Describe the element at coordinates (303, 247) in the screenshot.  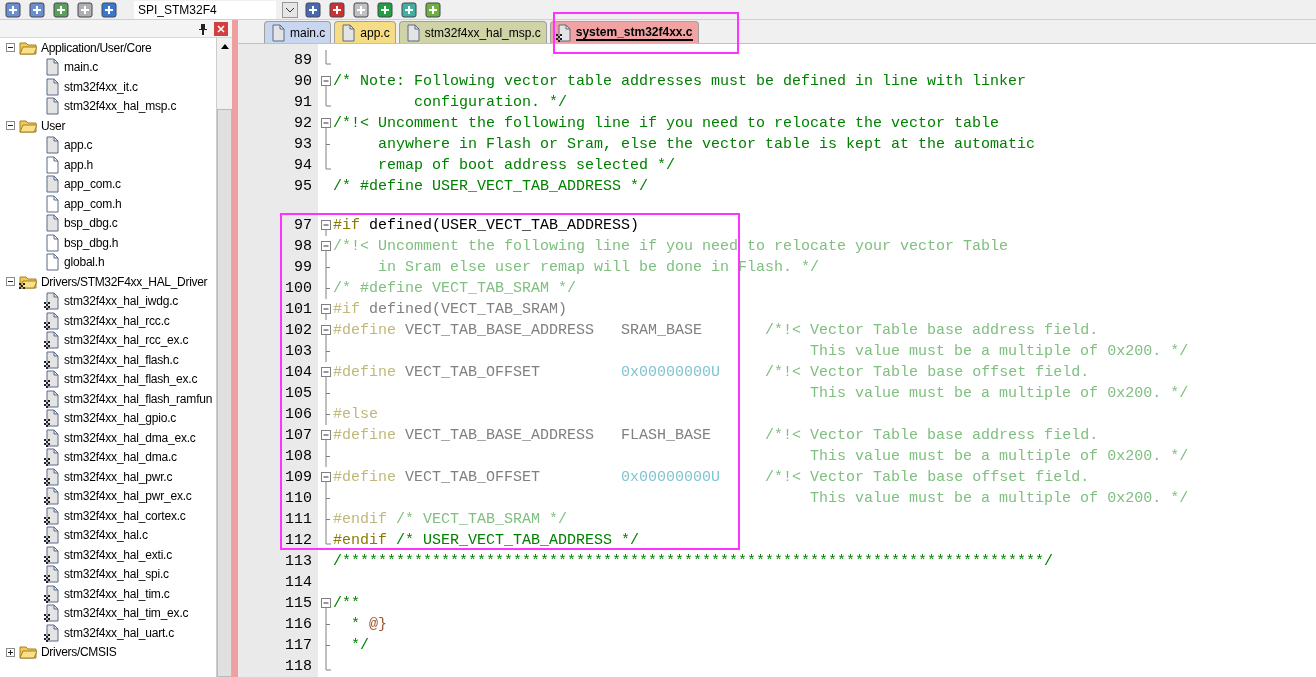
I see `line-number: 98` at that location.